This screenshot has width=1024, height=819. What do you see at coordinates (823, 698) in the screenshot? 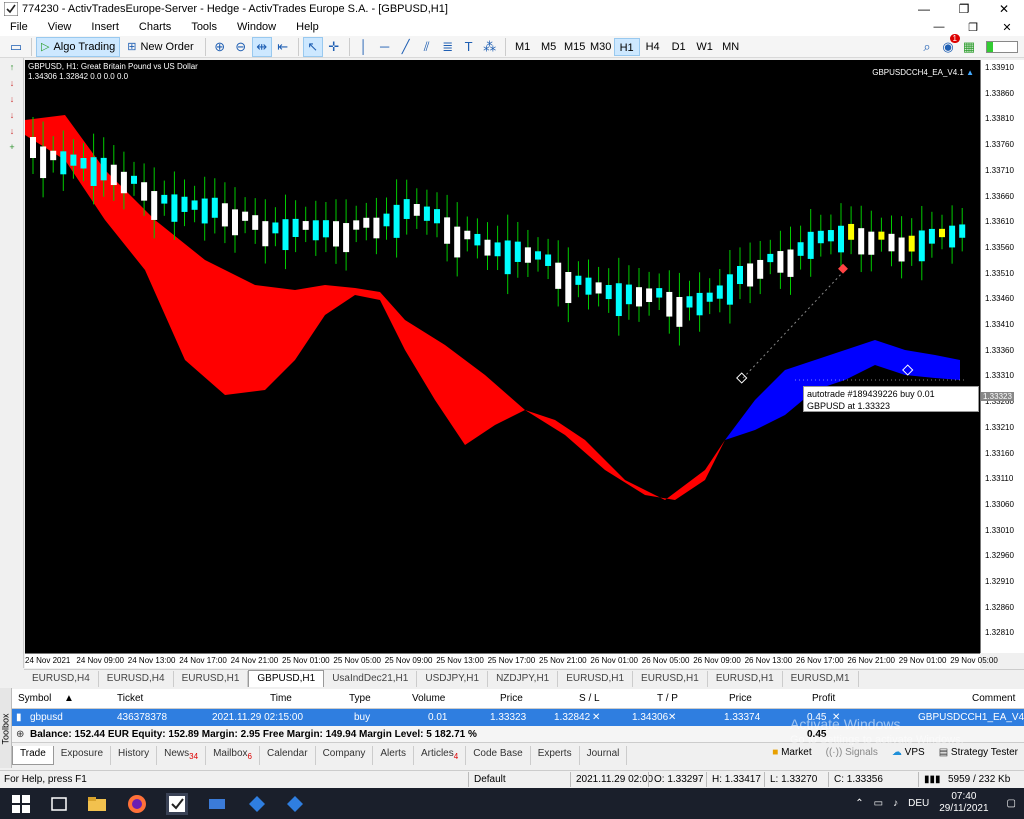
I see `col-profit: Profit` at bounding box center [823, 698].